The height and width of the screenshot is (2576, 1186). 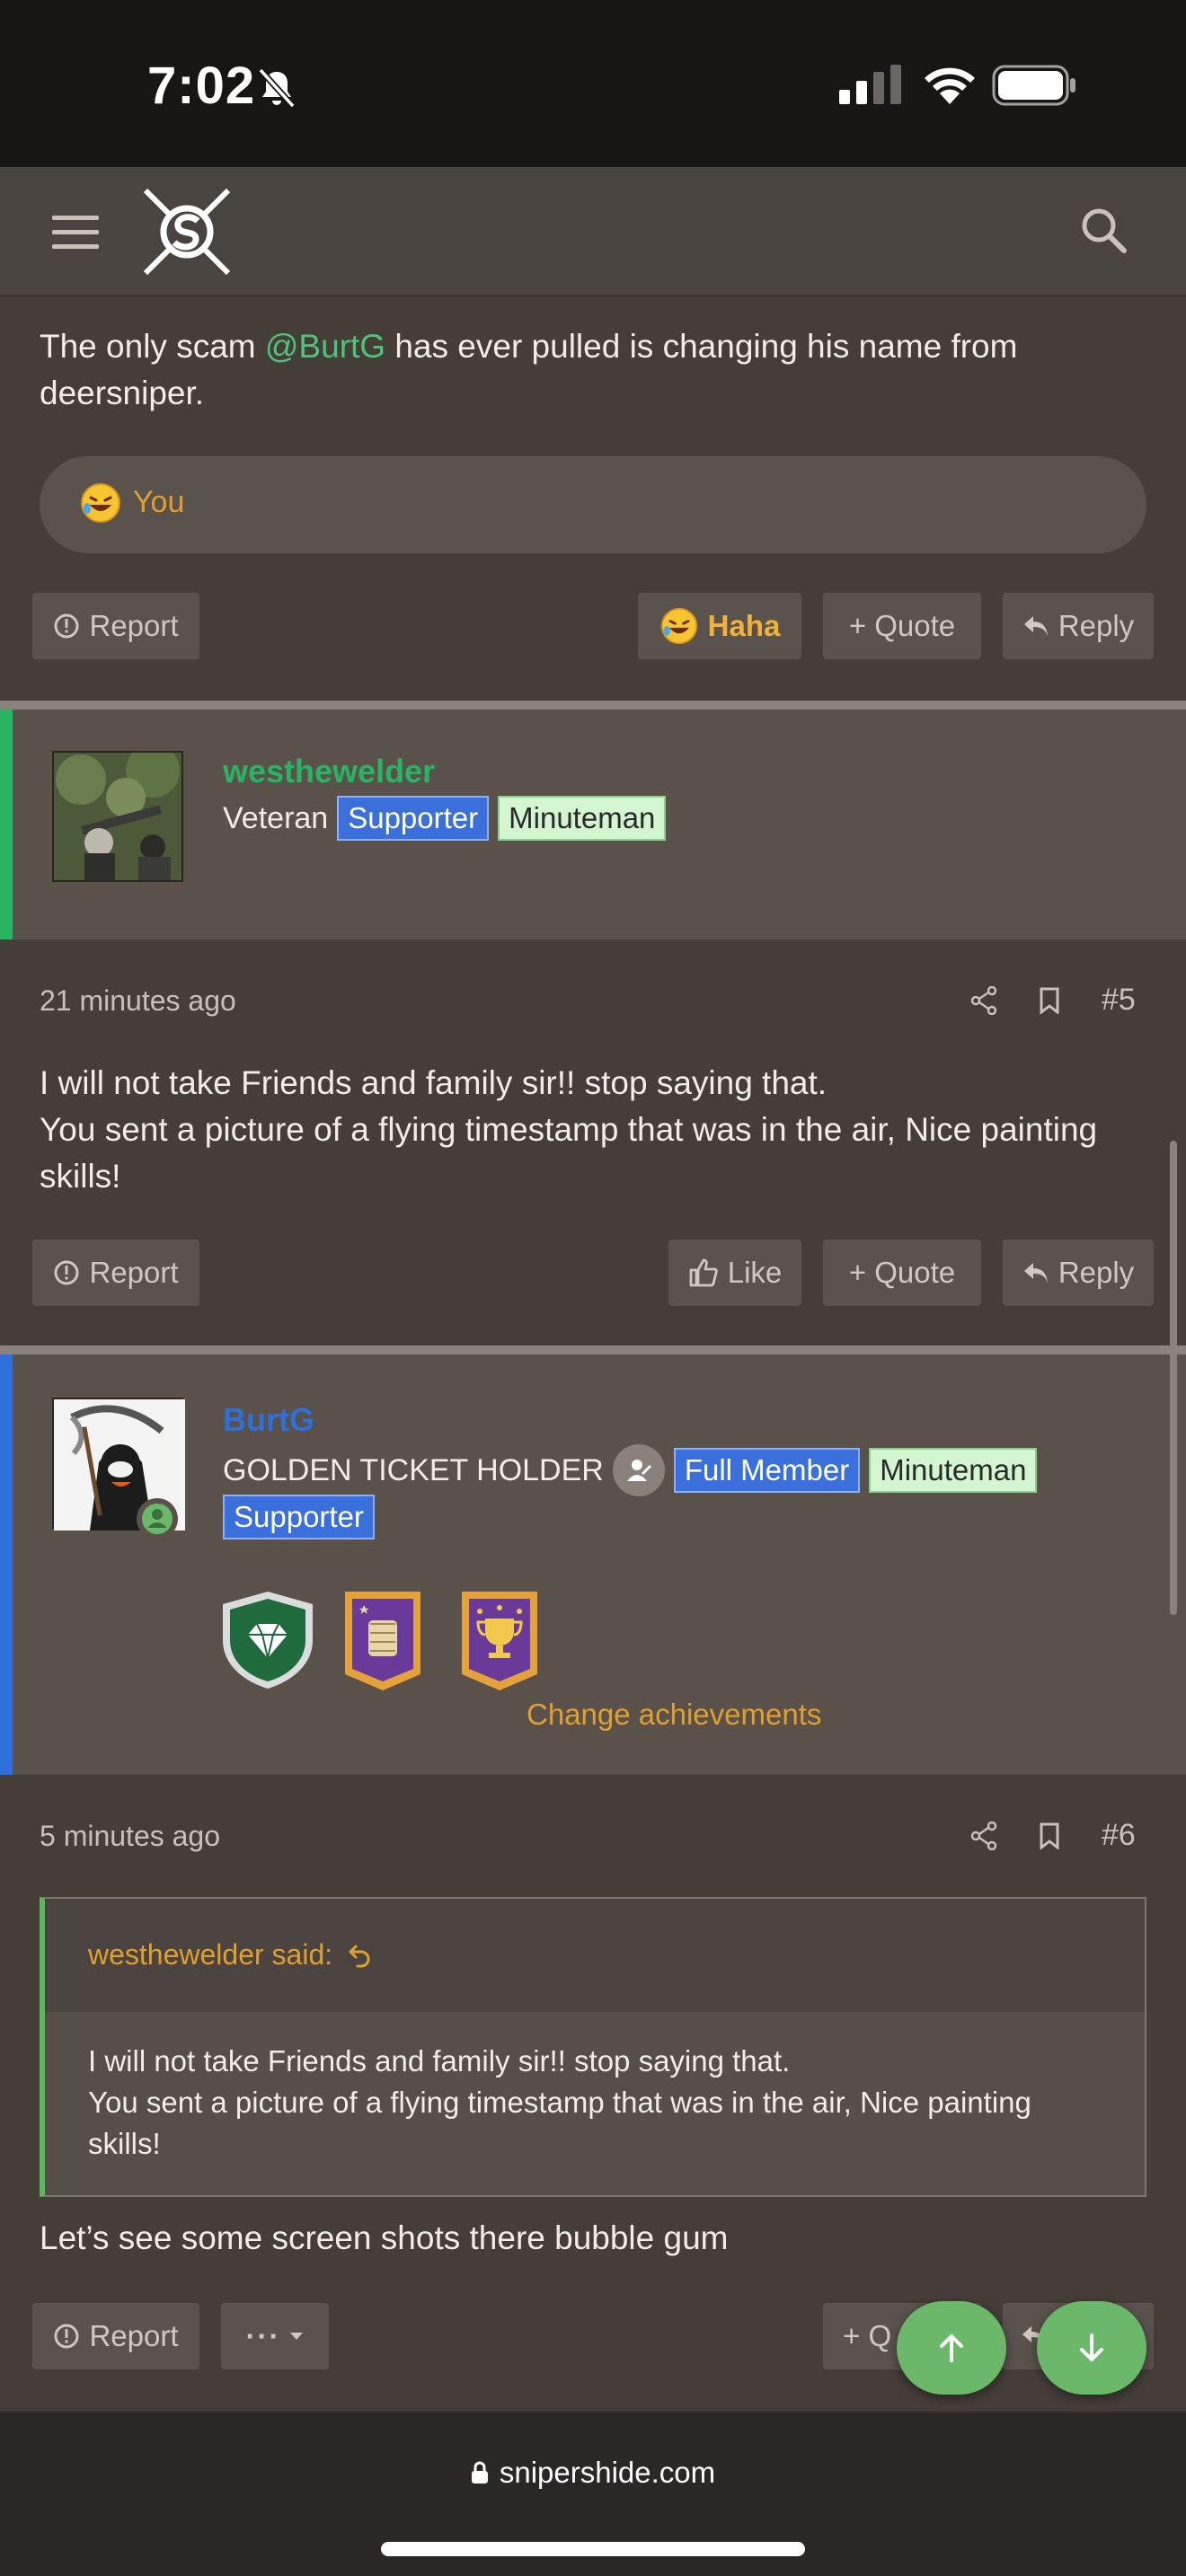 I want to click on like-button: Like, so click(x=734, y=1272).